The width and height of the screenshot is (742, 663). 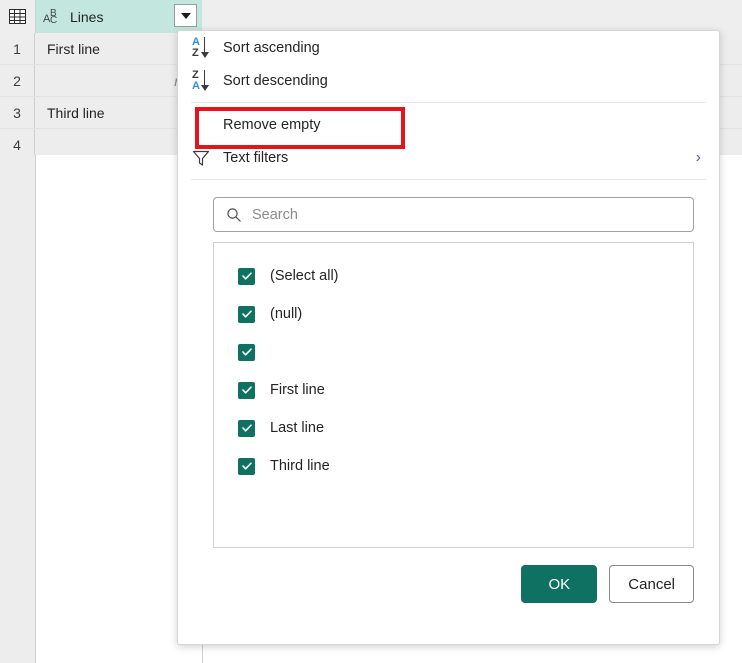 I want to click on list-item: (Select all), so click(x=453, y=276).